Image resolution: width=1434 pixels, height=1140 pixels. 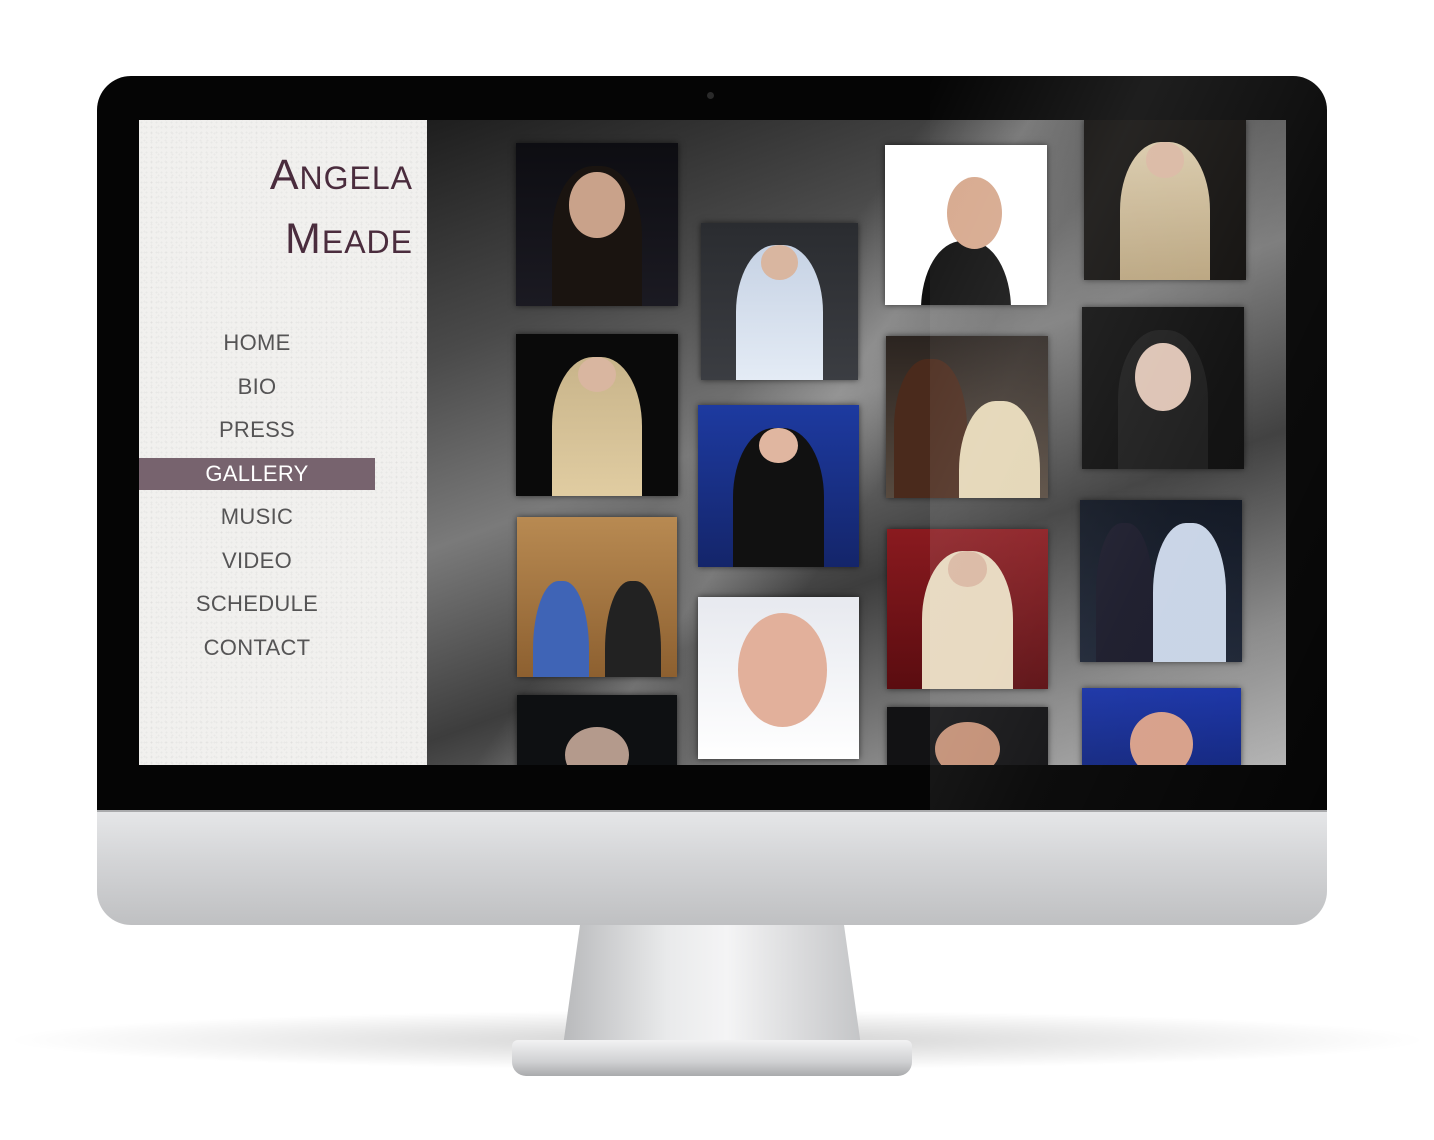 I want to click on logo-last-name: Meade, so click(x=349, y=232).